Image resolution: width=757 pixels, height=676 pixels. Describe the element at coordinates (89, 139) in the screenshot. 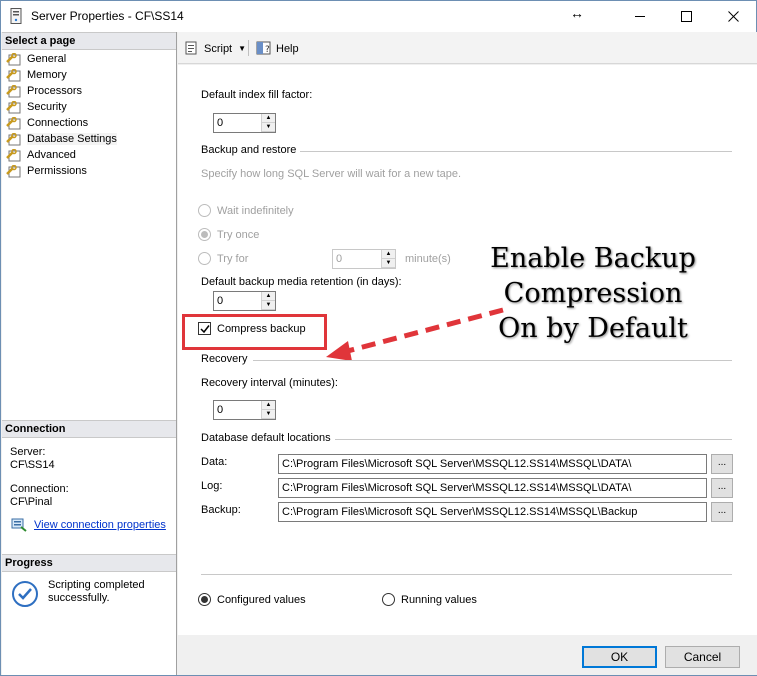

I see `page-item-database-settings: Database Settings` at that location.